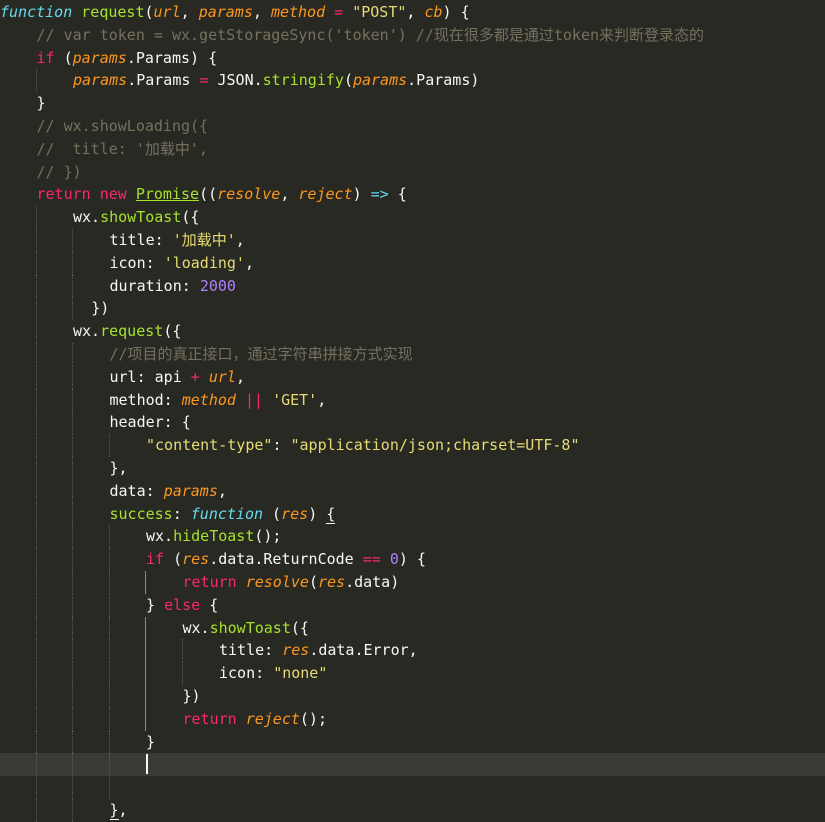 Image resolution: width=825 pixels, height=822 pixels. I want to click on string-token: "POST", so click(379, 12).